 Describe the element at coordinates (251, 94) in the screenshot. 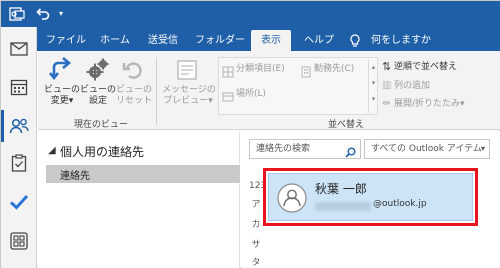

I see `arrange-location-option: 場所(L)` at that location.